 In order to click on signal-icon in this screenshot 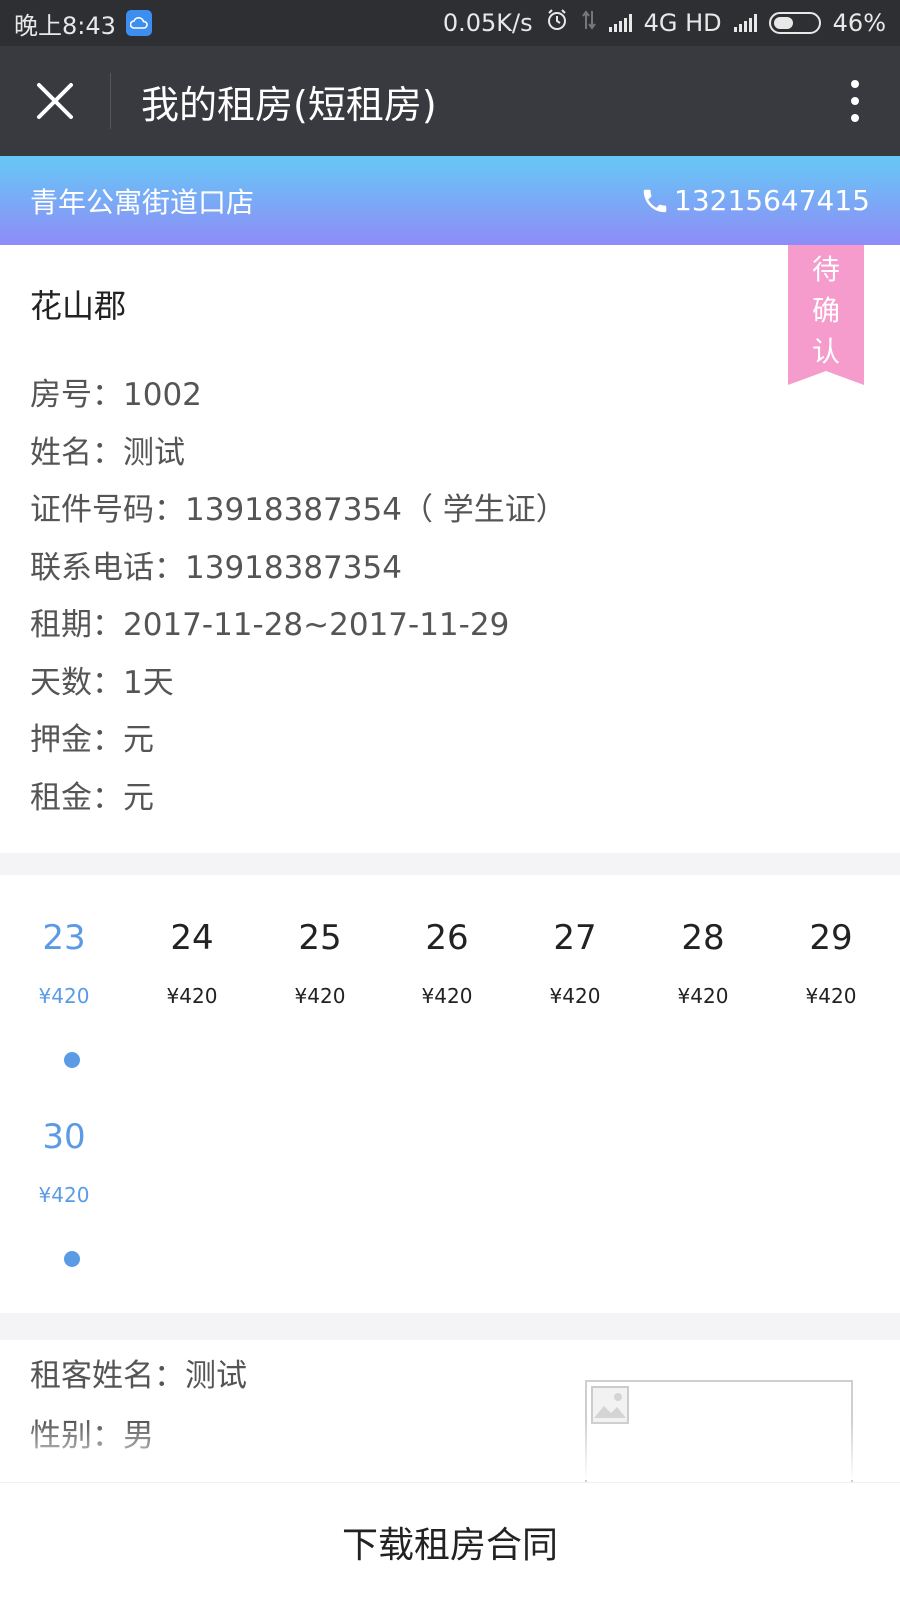, I will do `click(620, 23)`.